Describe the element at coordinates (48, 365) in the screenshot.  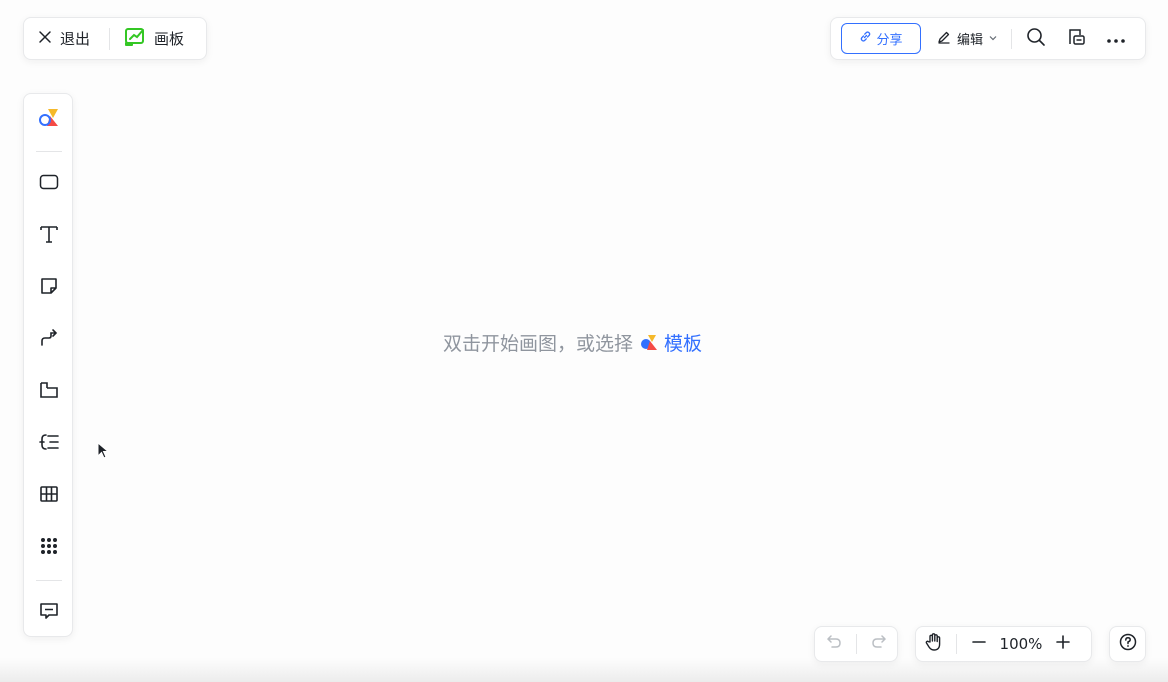
I see `left-toolbar` at that location.